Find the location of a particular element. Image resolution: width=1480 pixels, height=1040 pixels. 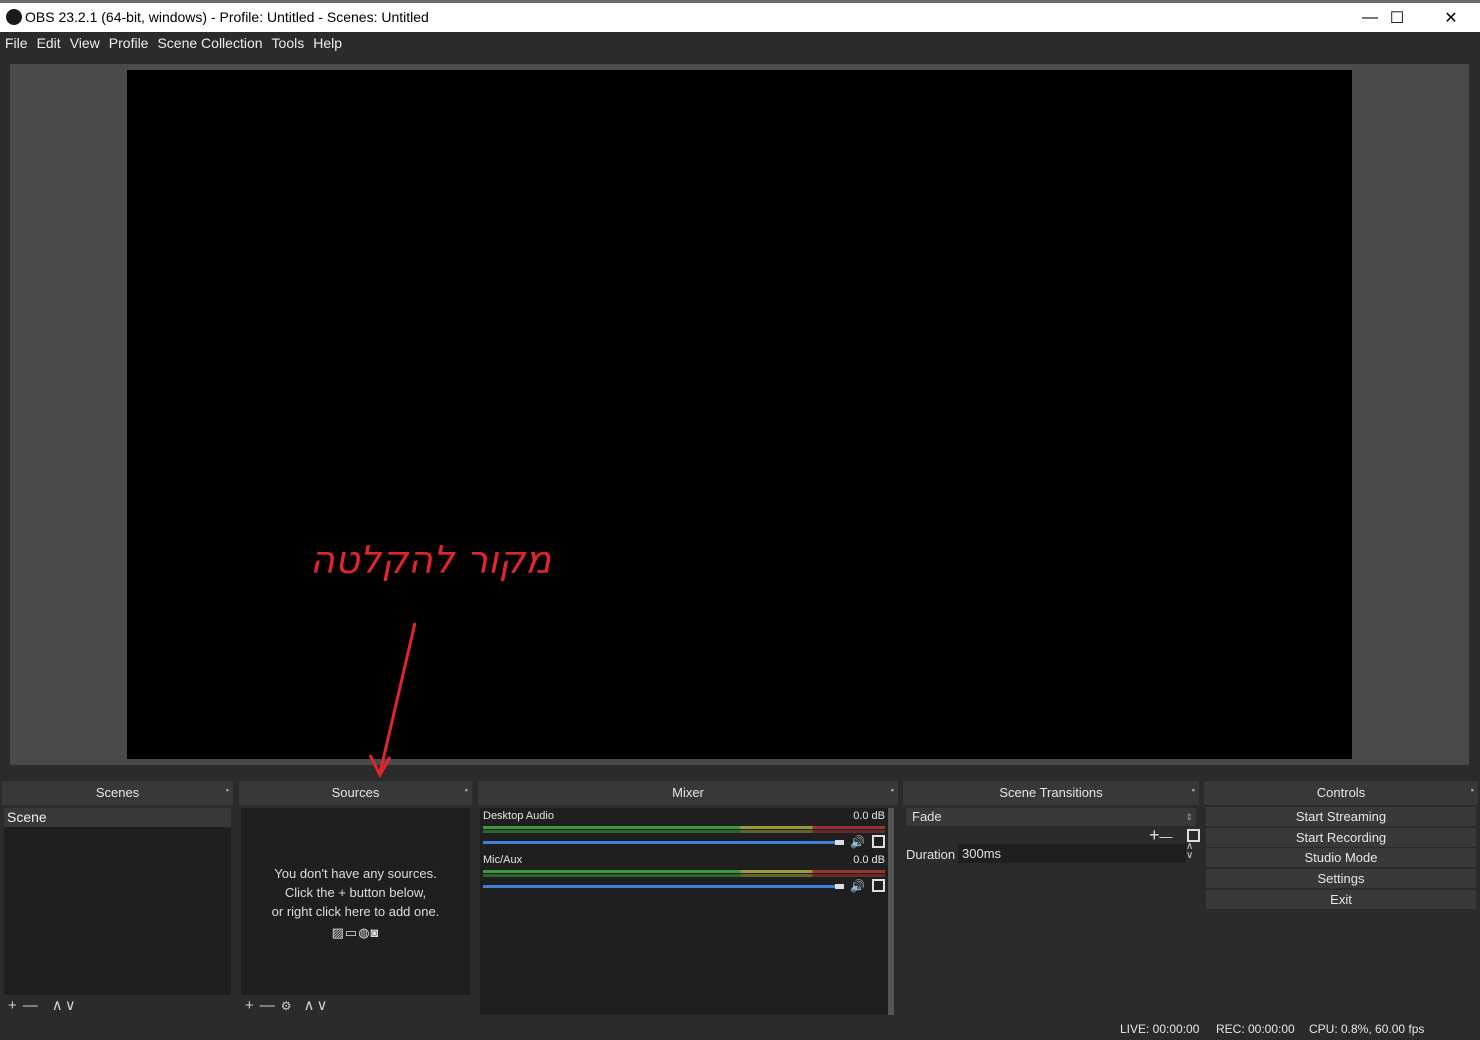

transitions-dock-title: Scene Transitions ▪ is located at coordinates (1051, 793).